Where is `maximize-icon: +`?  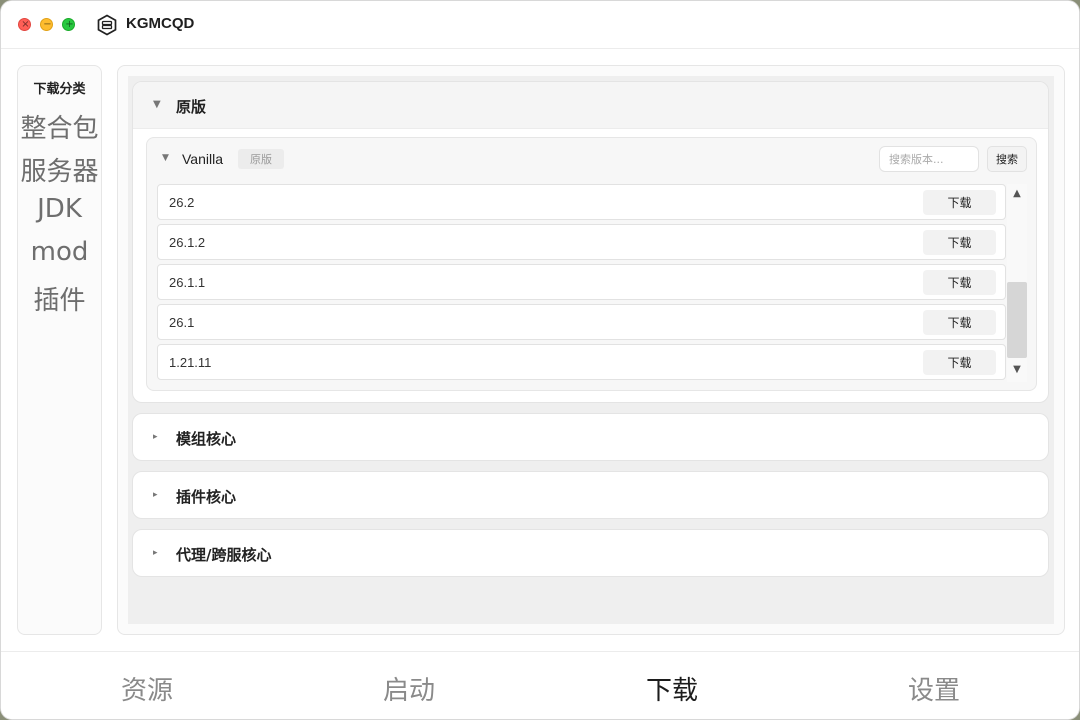
maximize-icon: + is located at coordinates (69, 24).